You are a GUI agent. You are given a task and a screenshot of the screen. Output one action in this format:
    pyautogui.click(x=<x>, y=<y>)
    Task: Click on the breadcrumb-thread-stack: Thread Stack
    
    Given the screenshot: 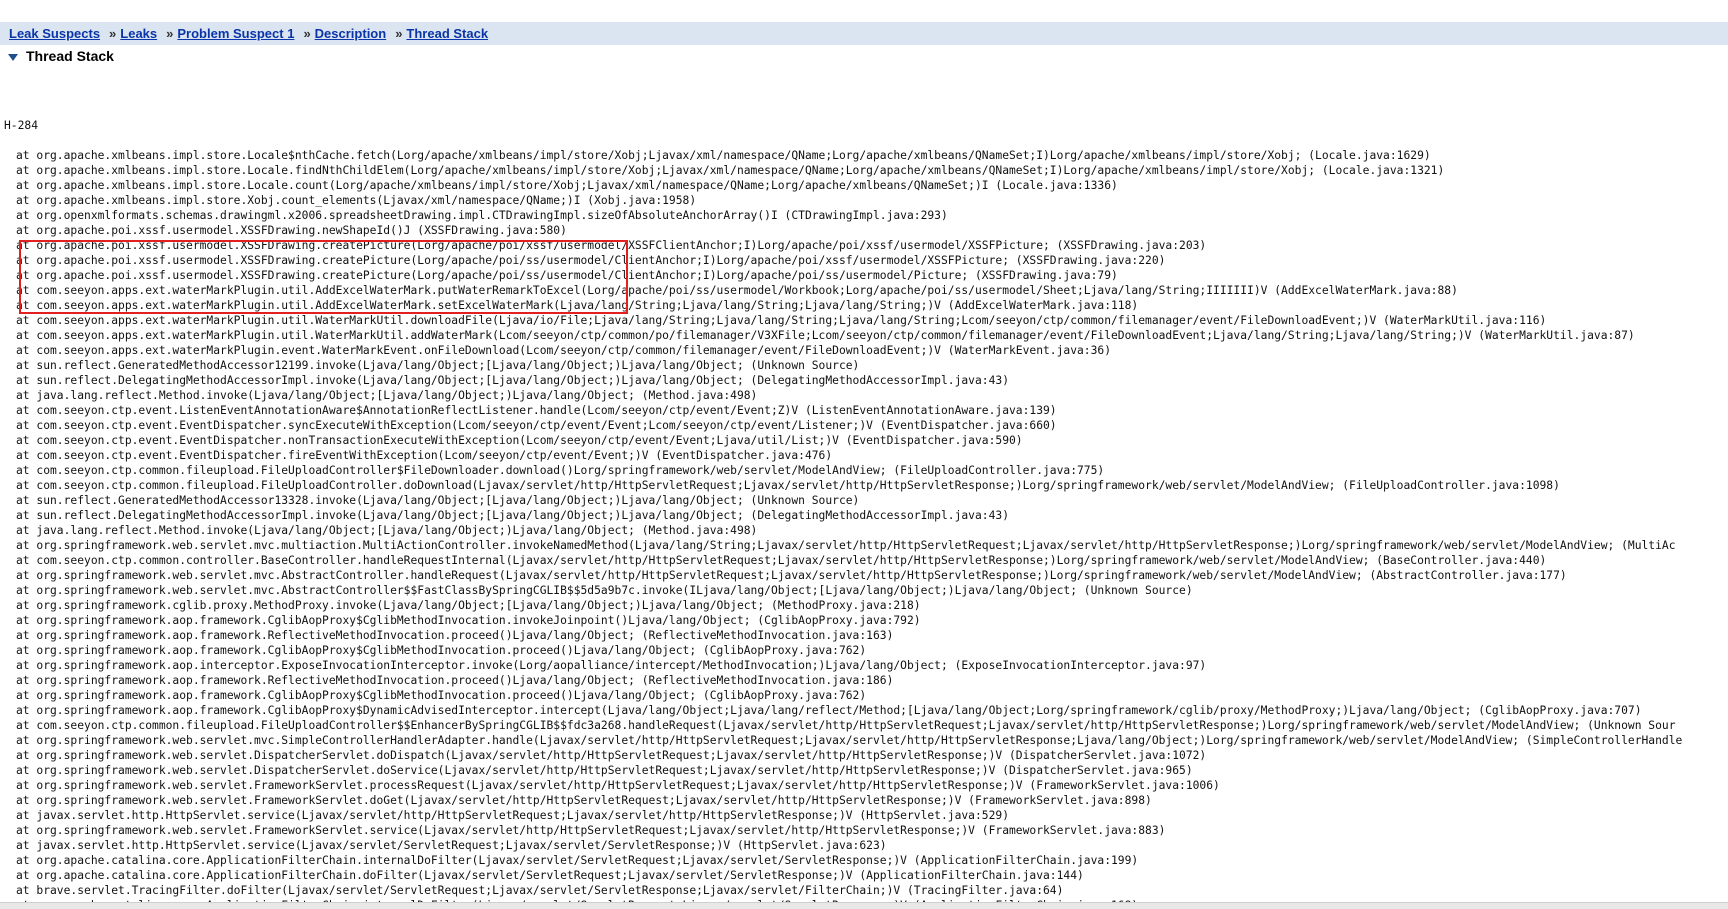 What is the action you would take?
    pyautogui.click(x=447, y=33)
    